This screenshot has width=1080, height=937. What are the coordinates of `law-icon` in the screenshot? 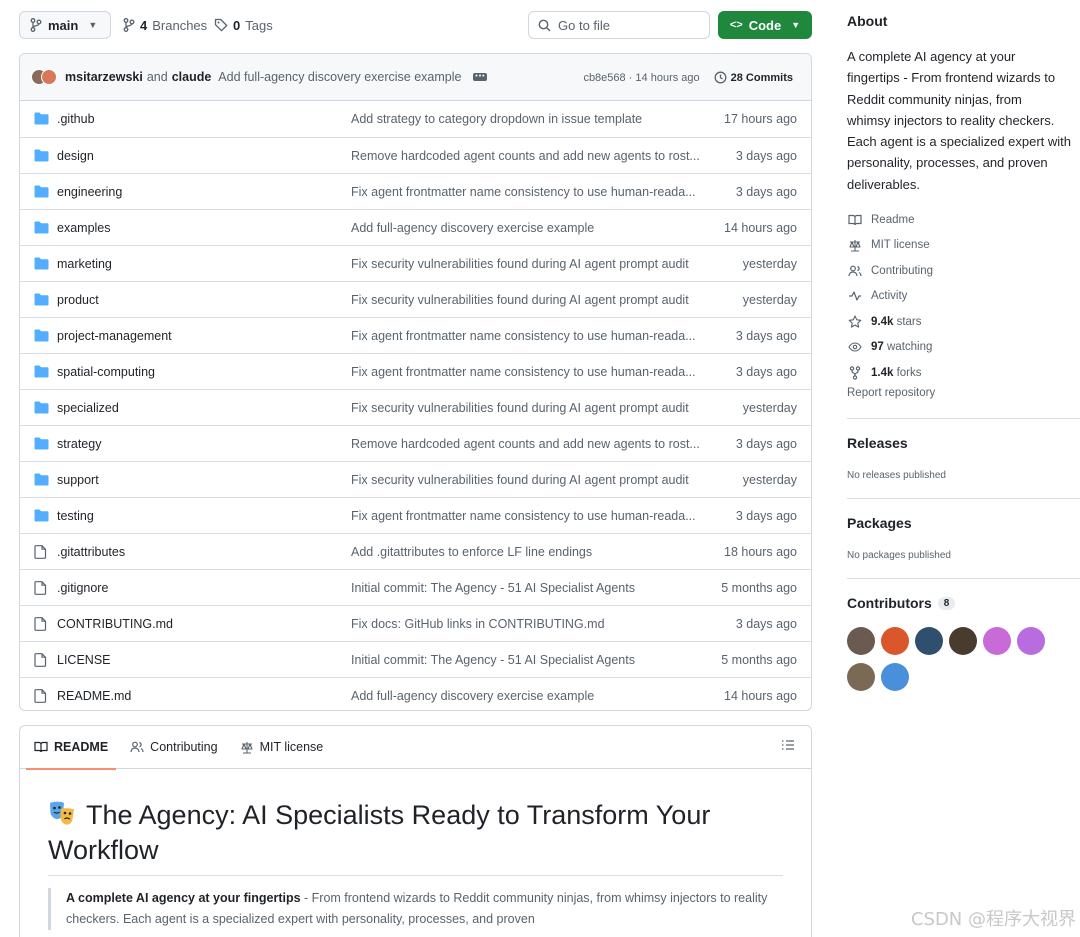 It's located at (247, 747).